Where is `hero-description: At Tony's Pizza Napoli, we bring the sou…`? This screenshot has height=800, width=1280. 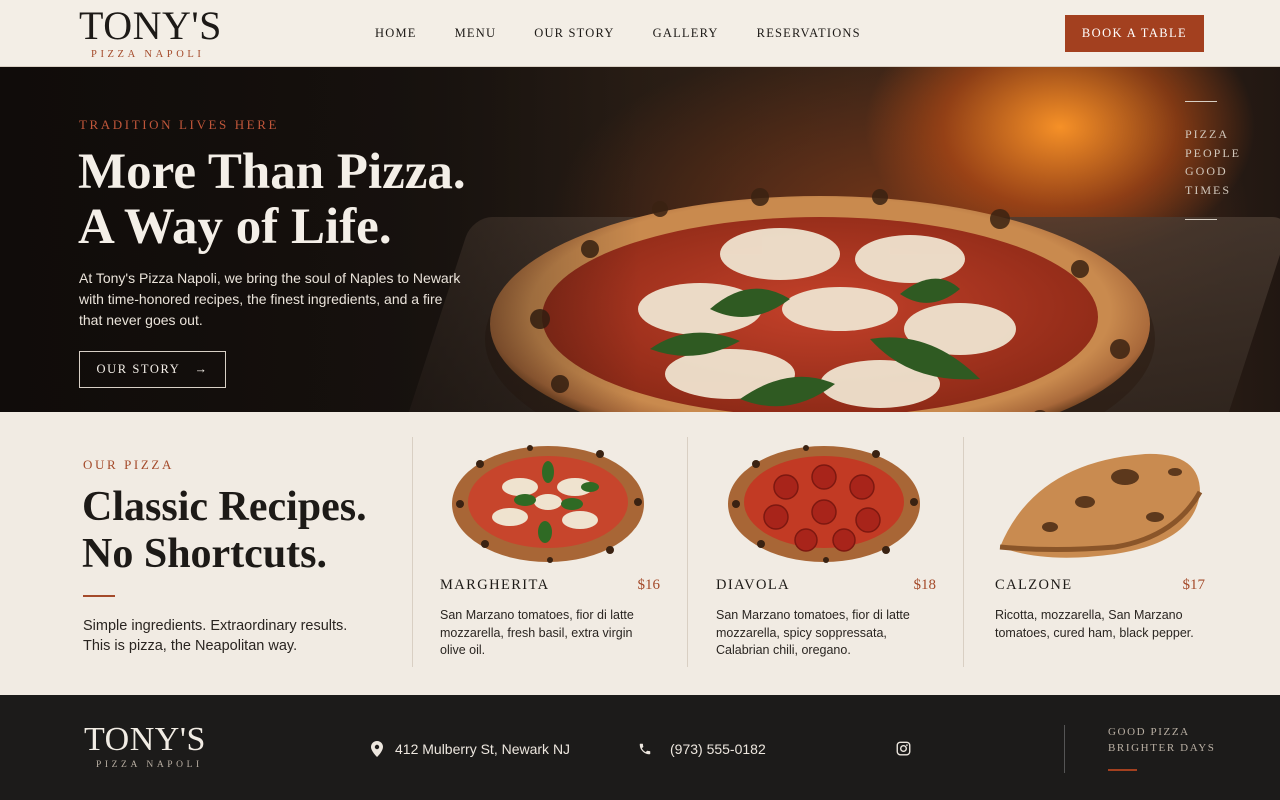 hero-description: At Tony's Pizza Napoli, we bring the sou… is located at coordinates (270, 299).